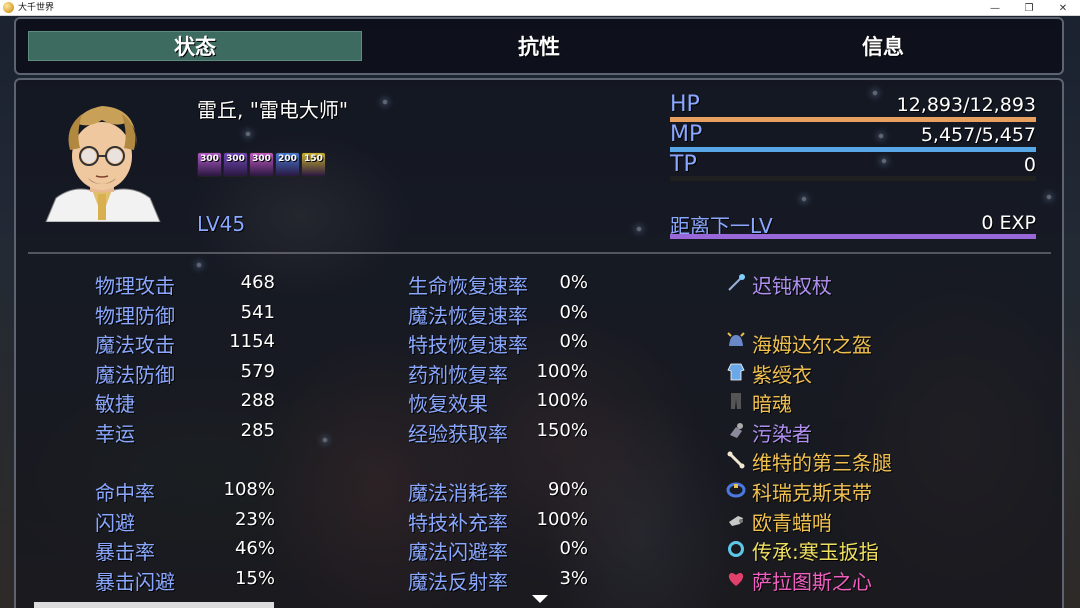  What do you see at coordinates (1063, 8) in the screenshot?
I see `close-button: ✕` at bounding box center [1063, 8].